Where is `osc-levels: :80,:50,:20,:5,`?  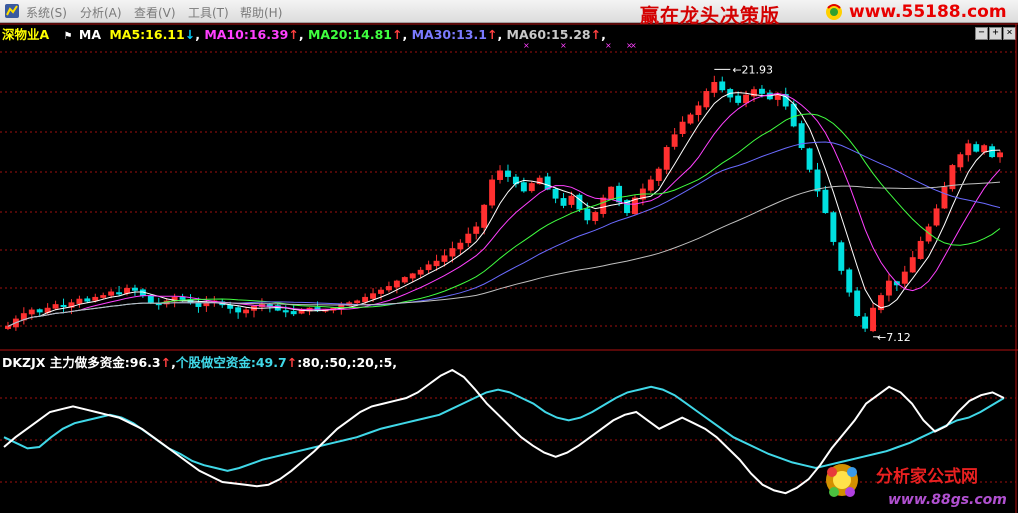 osc-levels: :80,:50,:20,:5, is located at coordinates (347, 362).